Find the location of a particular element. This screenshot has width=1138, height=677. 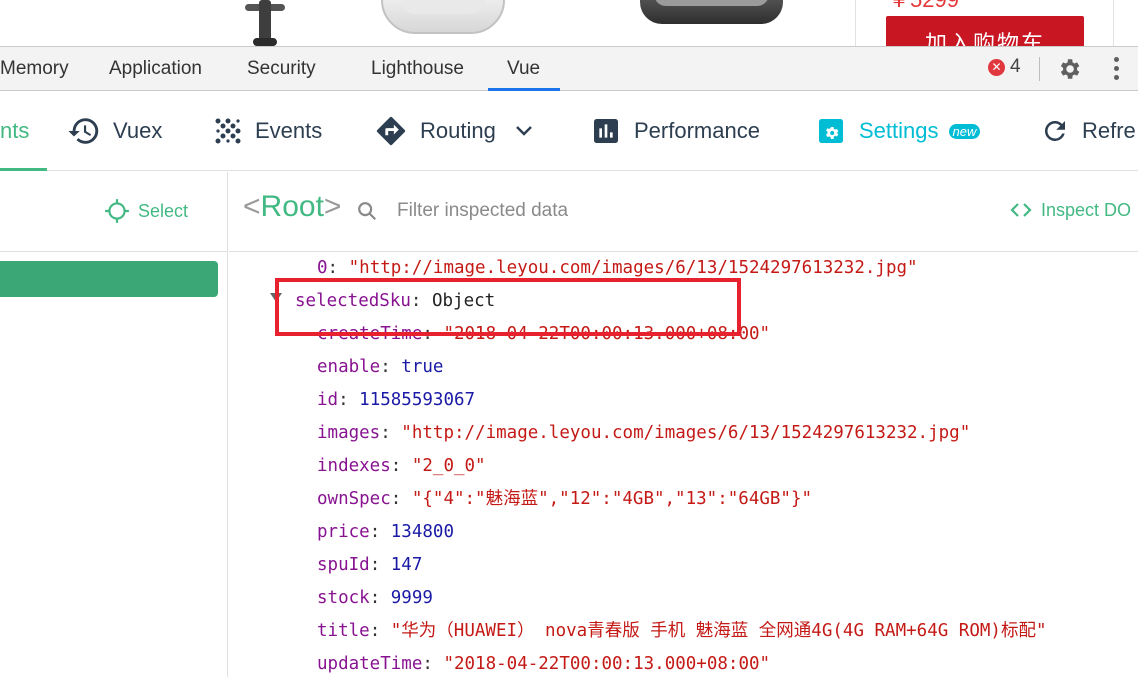

nav-routing: Routing is located at coordinates (455, 131).